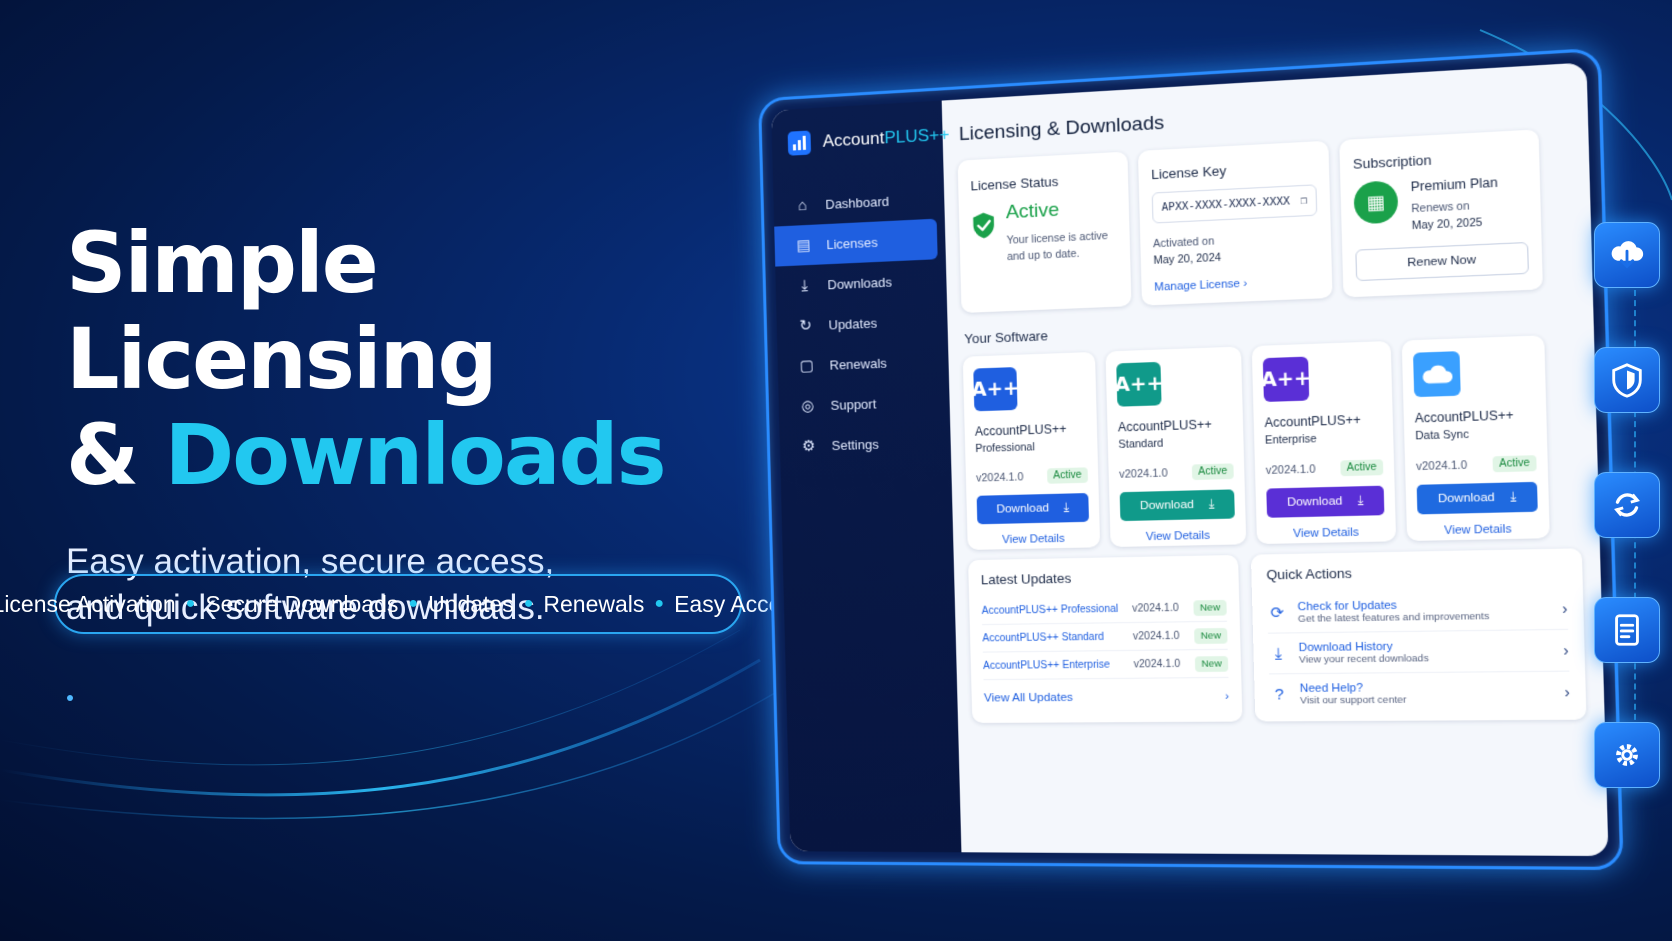 The width and height of the screenshot is (1672, 941). Describe the element at coordinates (1442, 435) in the screenshot. I see `software-edition: Data Sync` at that location.